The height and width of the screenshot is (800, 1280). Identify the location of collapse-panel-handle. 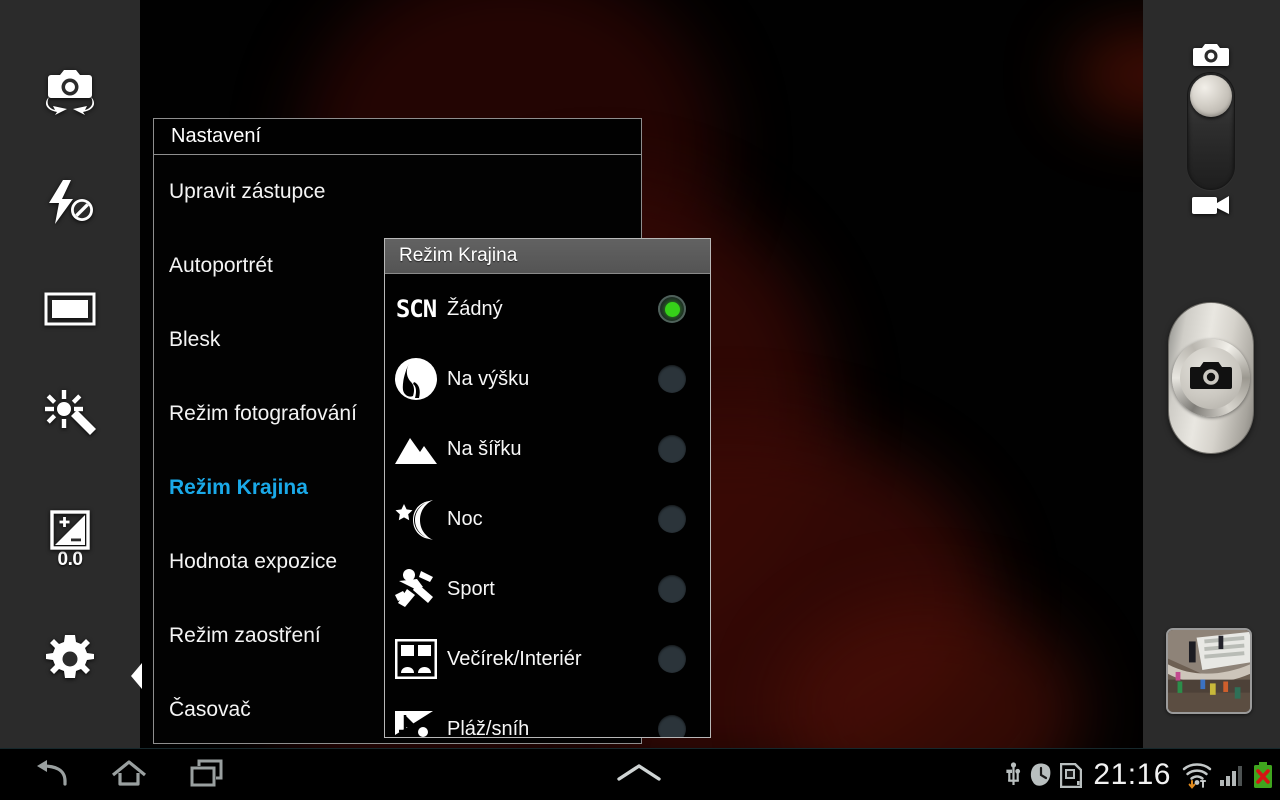
(136, 676).